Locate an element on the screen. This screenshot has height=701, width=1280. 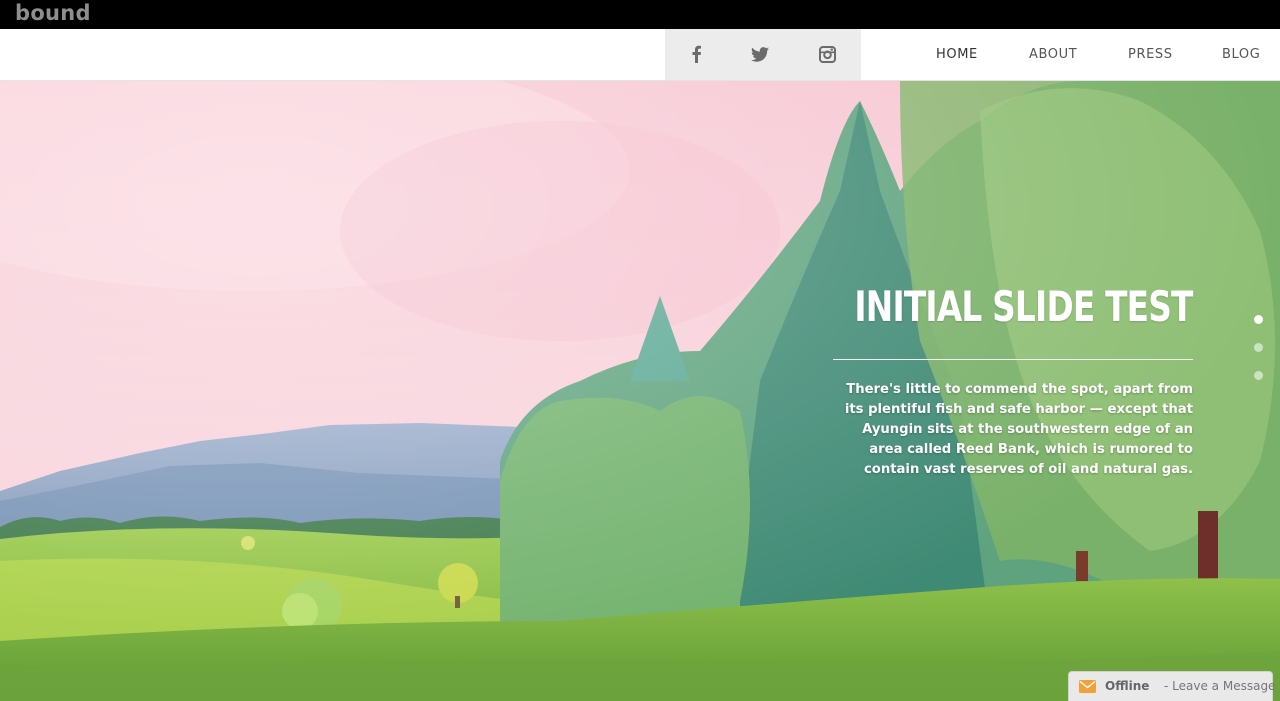
brand-logo: bound is located at coordinates (53, 13).